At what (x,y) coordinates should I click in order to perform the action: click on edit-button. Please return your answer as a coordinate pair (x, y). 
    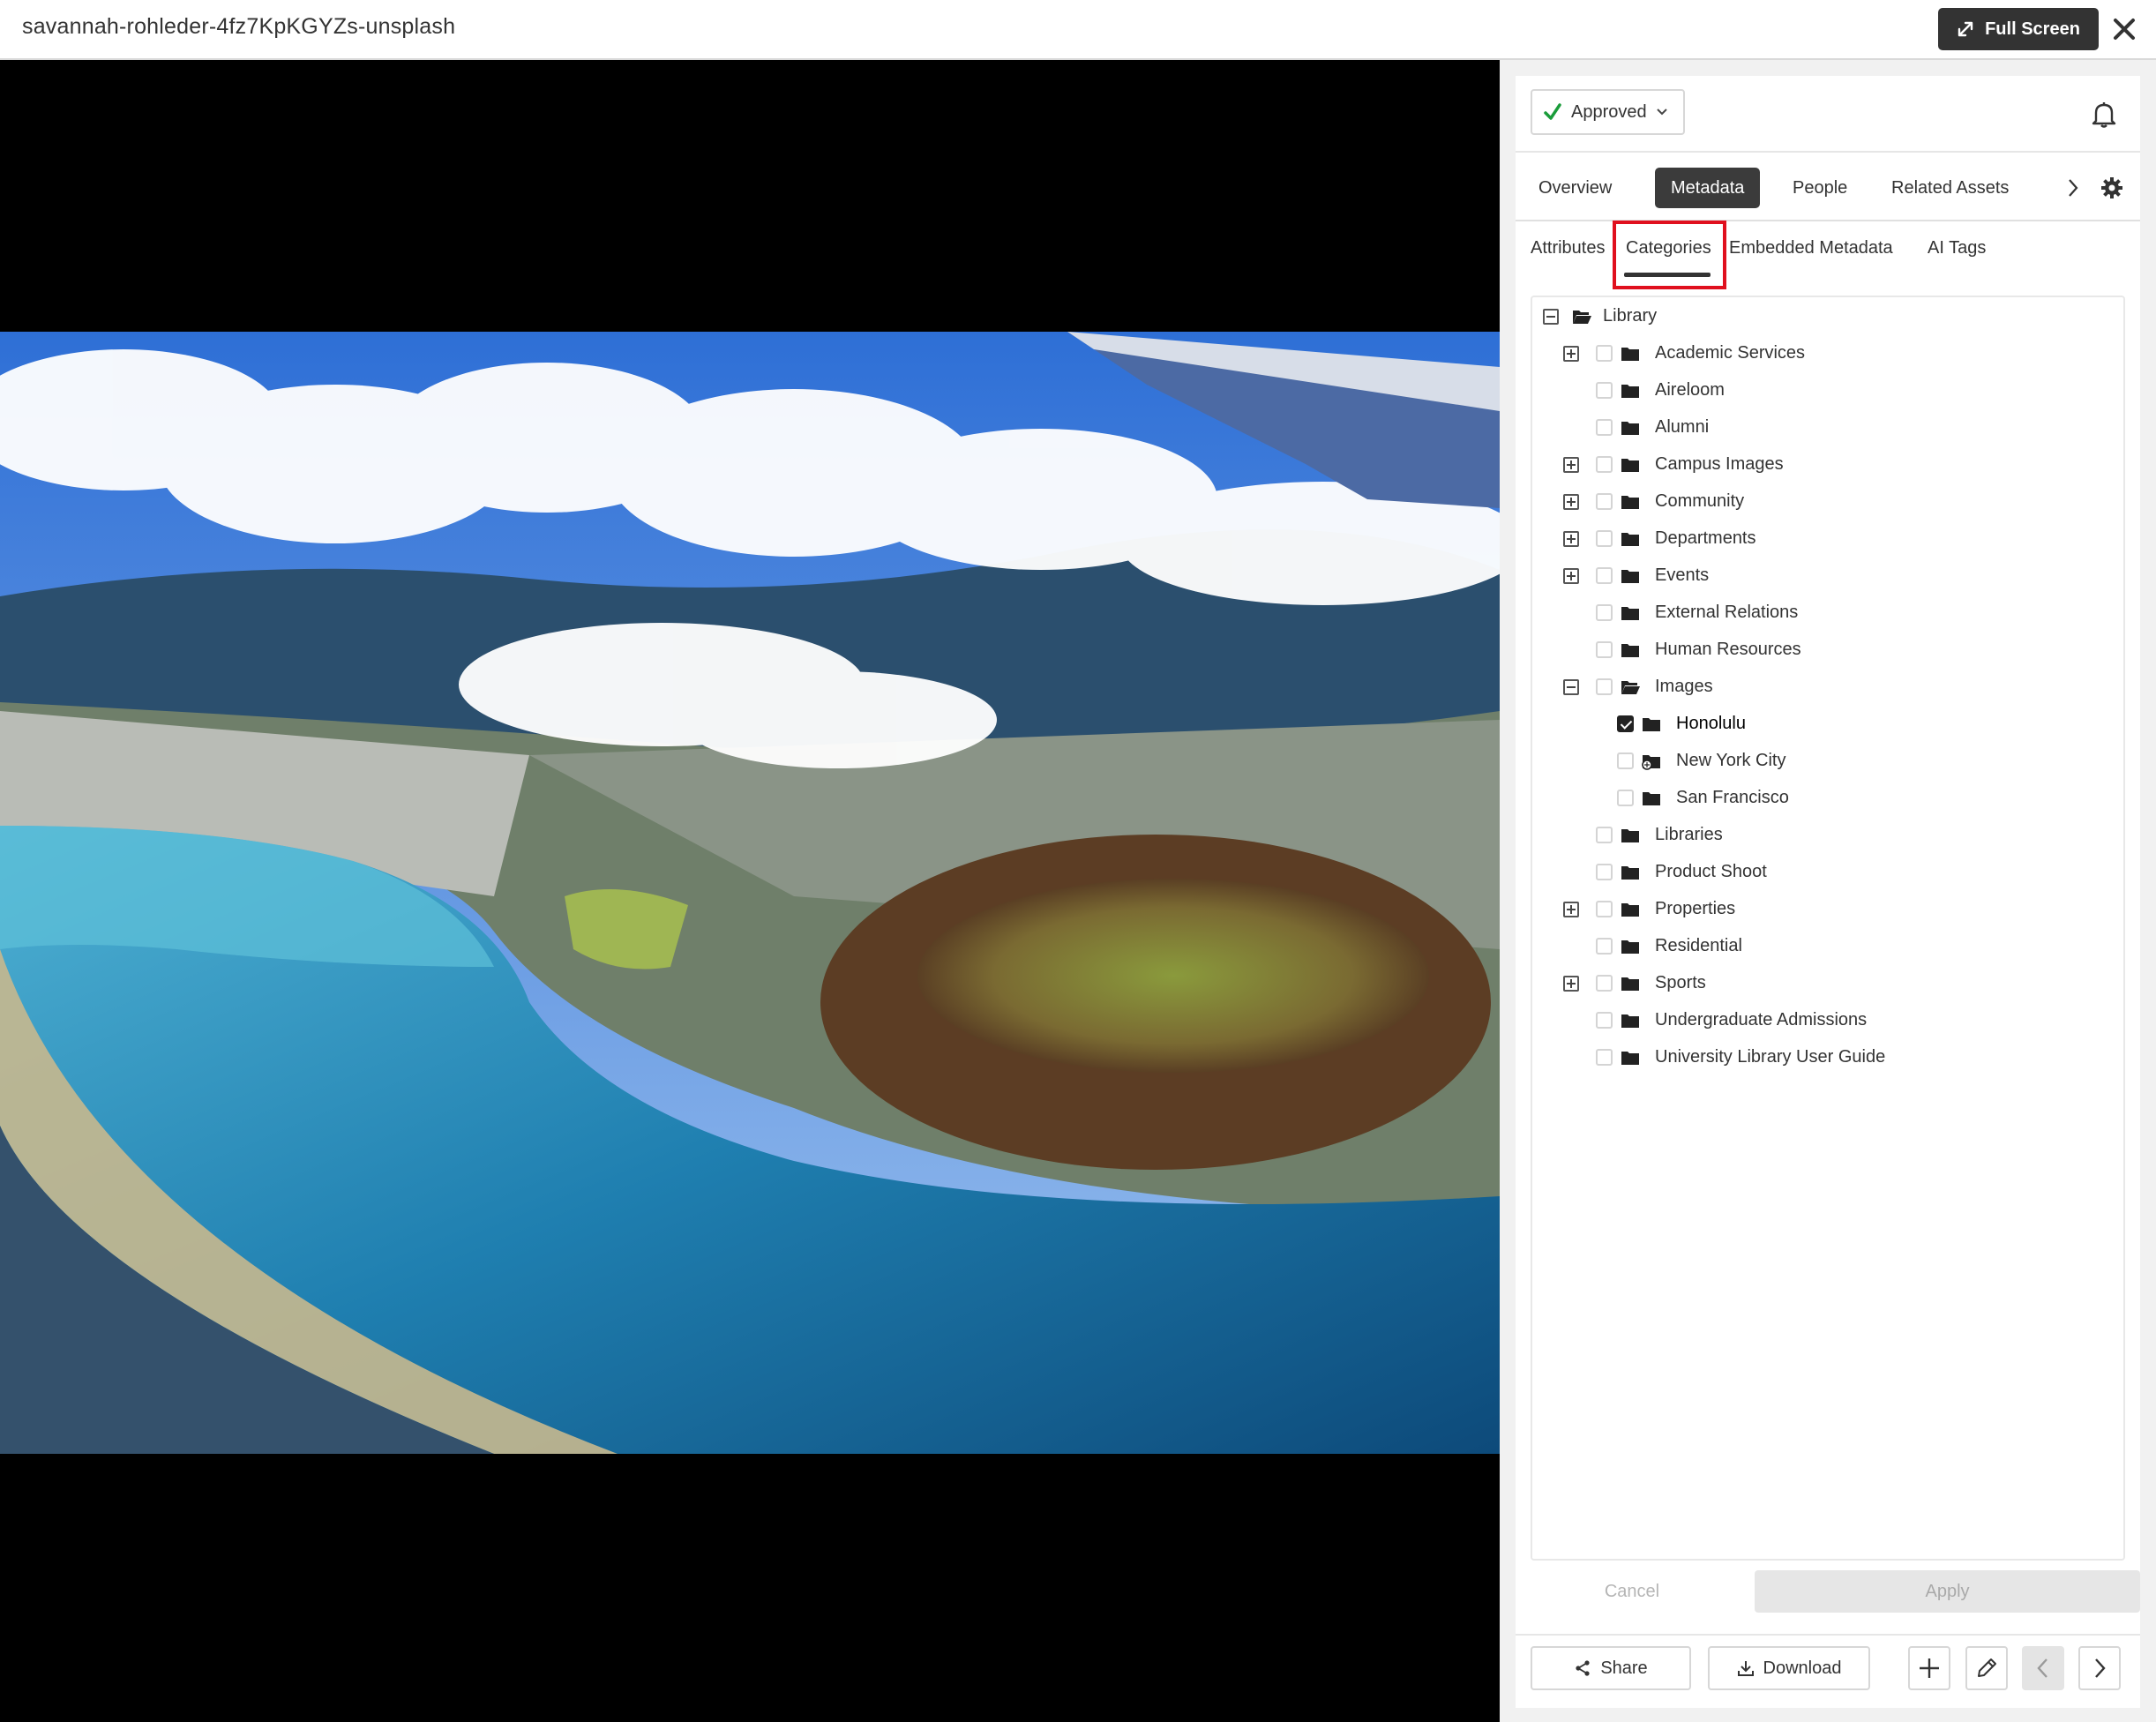
    Looking at the image, I should click on (1987, 1668).